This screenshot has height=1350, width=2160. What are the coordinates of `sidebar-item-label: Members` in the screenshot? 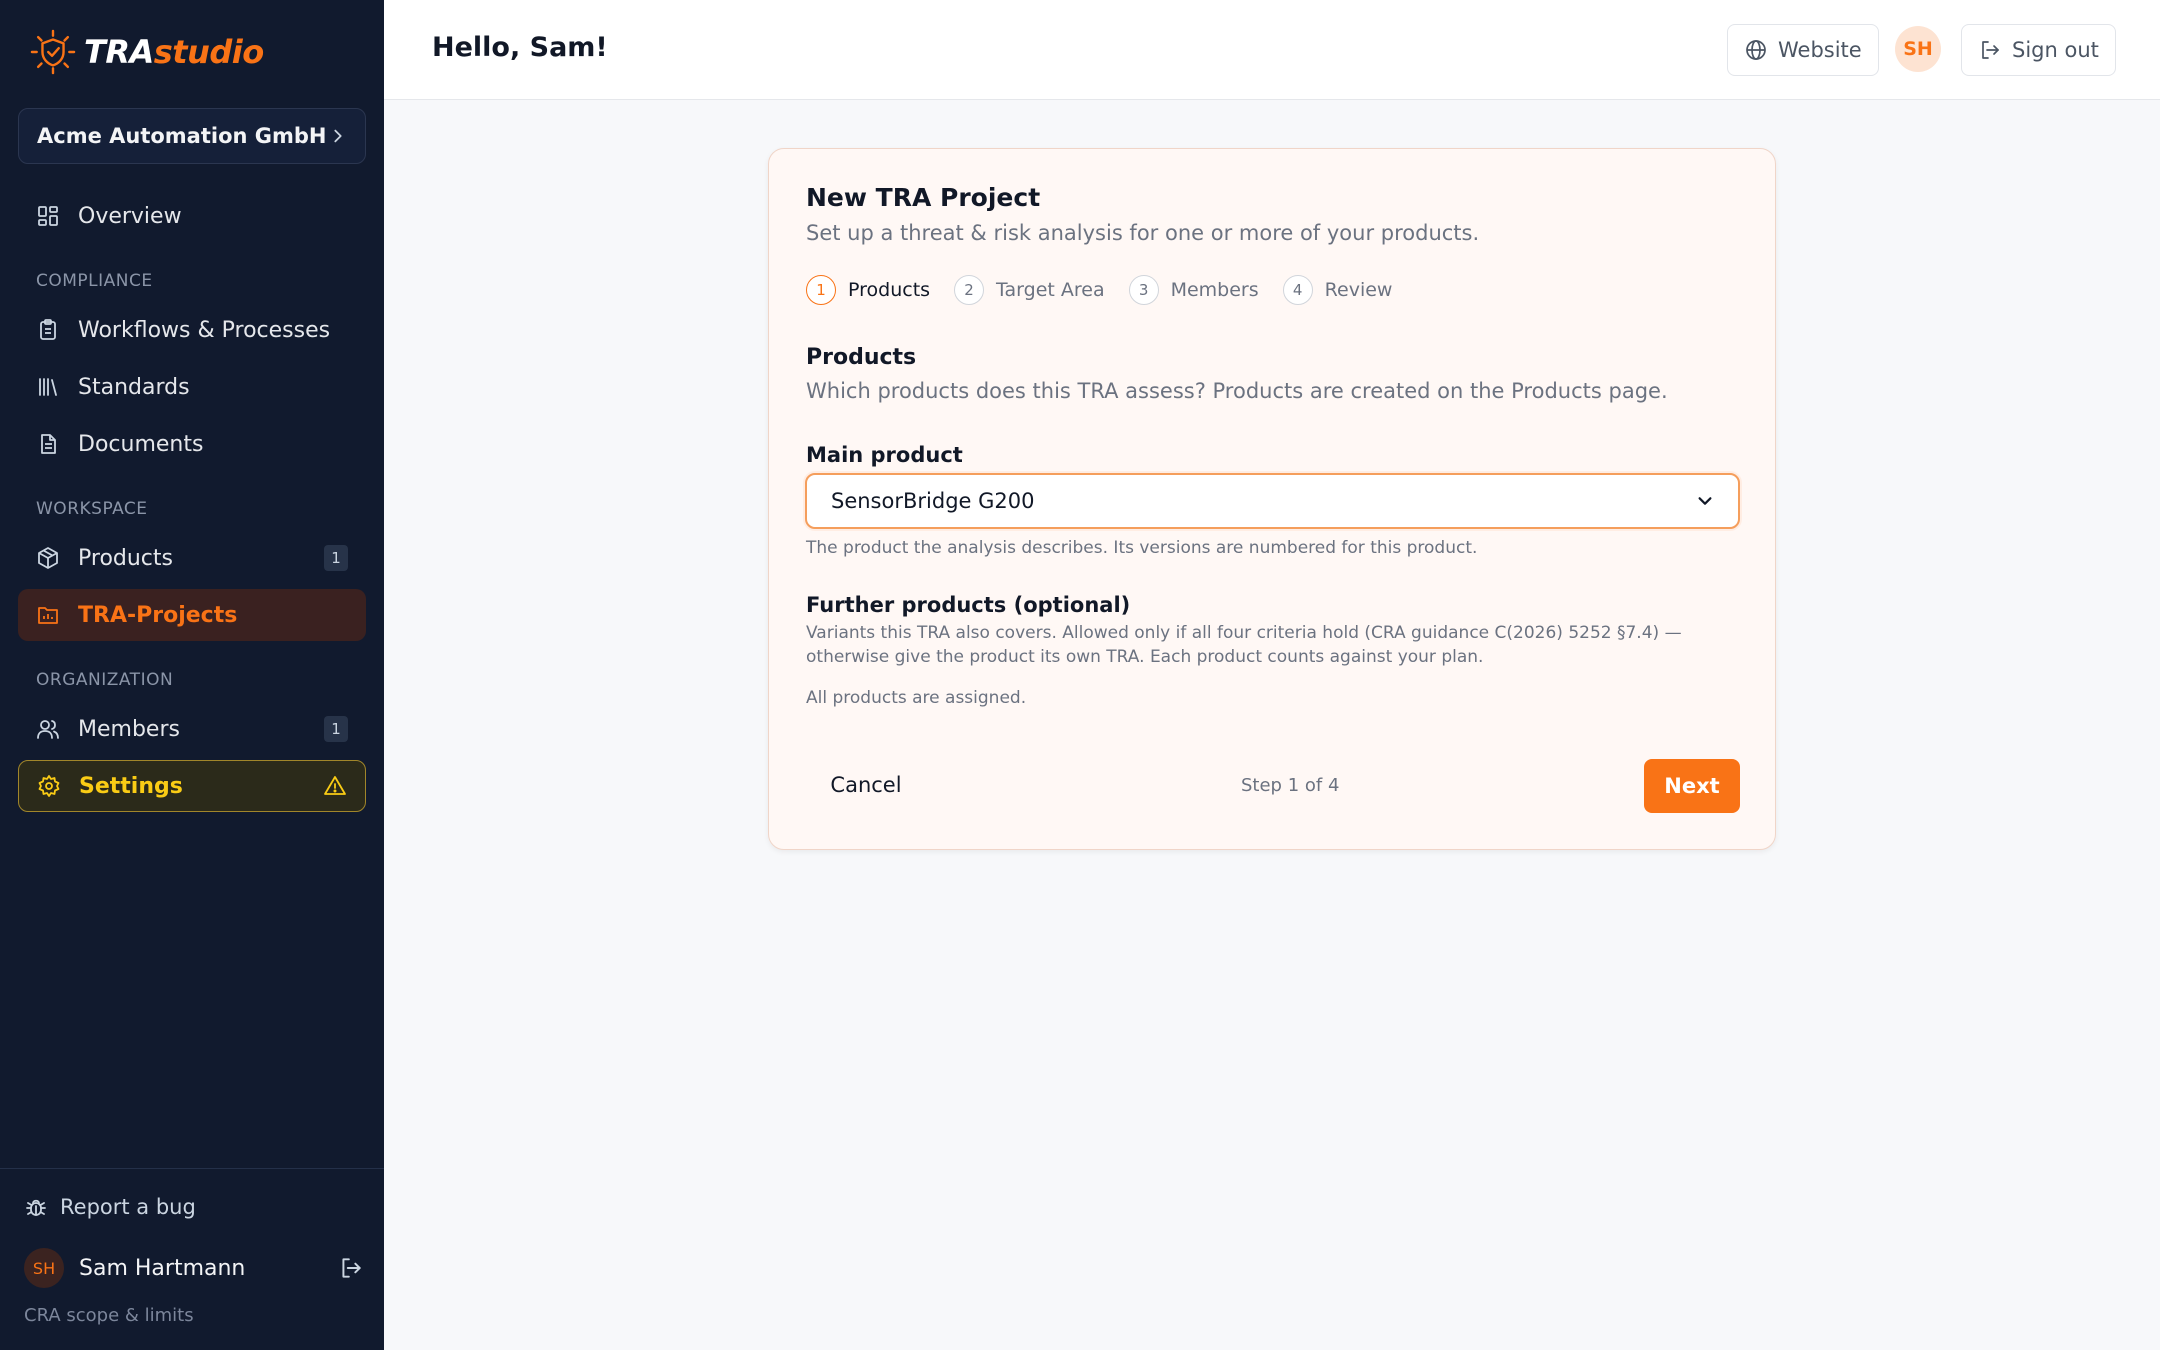 It's located at (129, 729).